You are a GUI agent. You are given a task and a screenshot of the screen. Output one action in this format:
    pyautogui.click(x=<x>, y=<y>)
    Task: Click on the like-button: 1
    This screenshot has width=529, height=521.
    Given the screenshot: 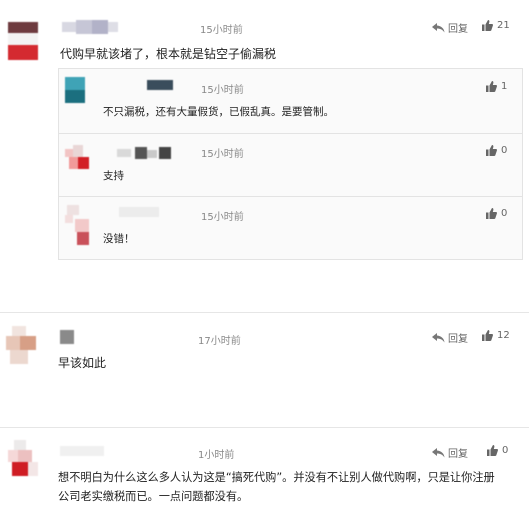 What is the action you would take?
    pyautogui.click(x=496, y=86)
    